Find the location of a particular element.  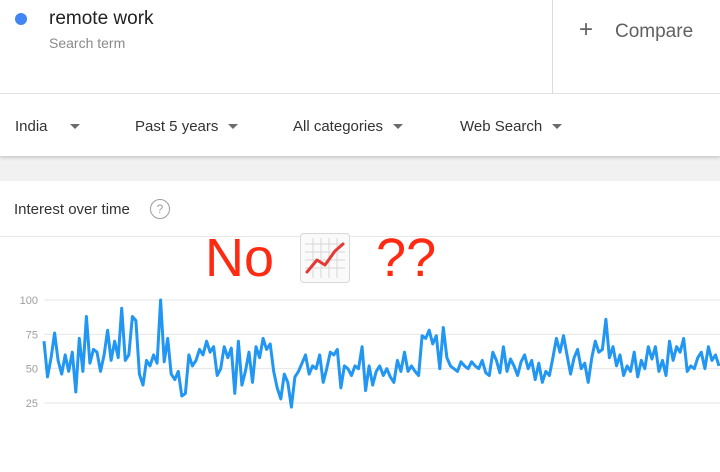

geo-filter-dropdown: India is located at coordinates (47, 126).